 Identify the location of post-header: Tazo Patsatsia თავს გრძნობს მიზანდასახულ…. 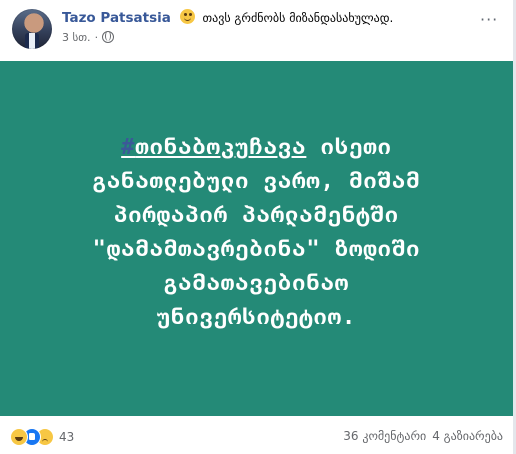
(256, 30).